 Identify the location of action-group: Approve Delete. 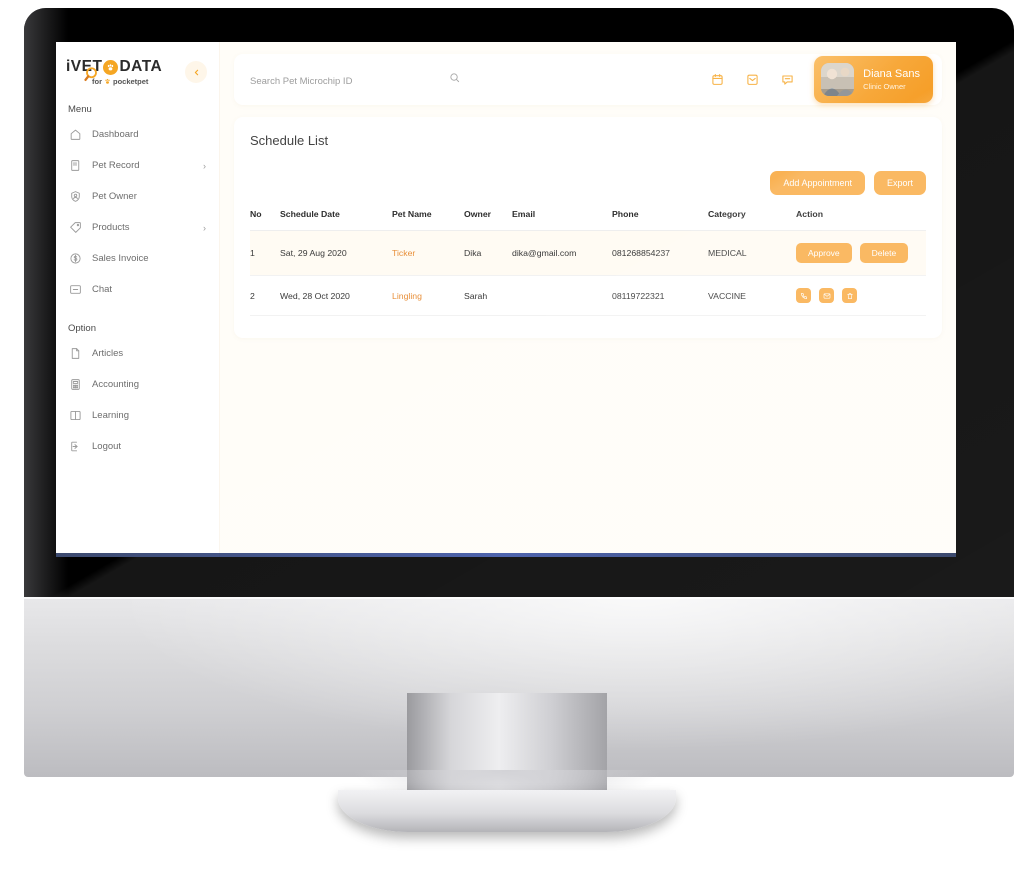
(861, 253).